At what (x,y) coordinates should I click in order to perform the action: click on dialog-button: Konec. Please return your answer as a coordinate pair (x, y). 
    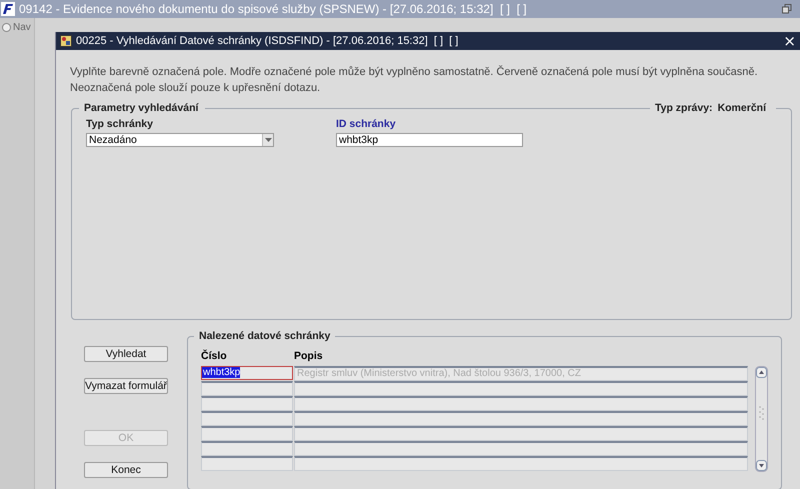
    Looking at the image, I should click on (126, 470).